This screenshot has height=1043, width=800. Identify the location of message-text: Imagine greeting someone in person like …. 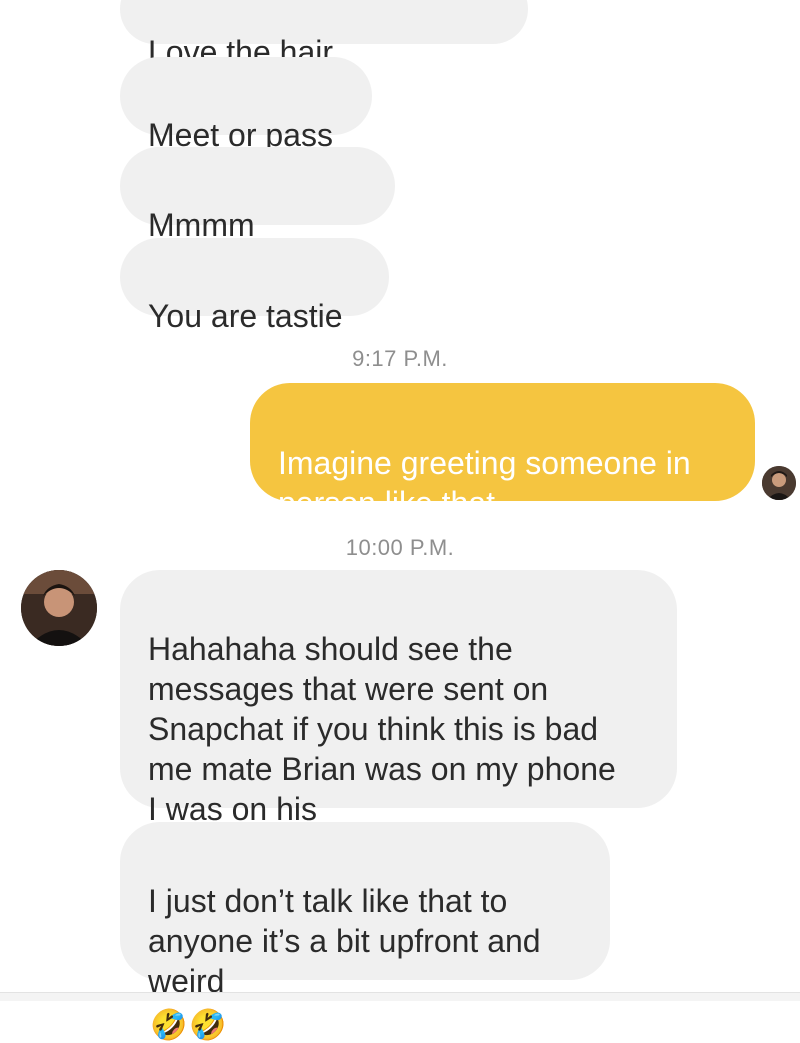
(484, 483).